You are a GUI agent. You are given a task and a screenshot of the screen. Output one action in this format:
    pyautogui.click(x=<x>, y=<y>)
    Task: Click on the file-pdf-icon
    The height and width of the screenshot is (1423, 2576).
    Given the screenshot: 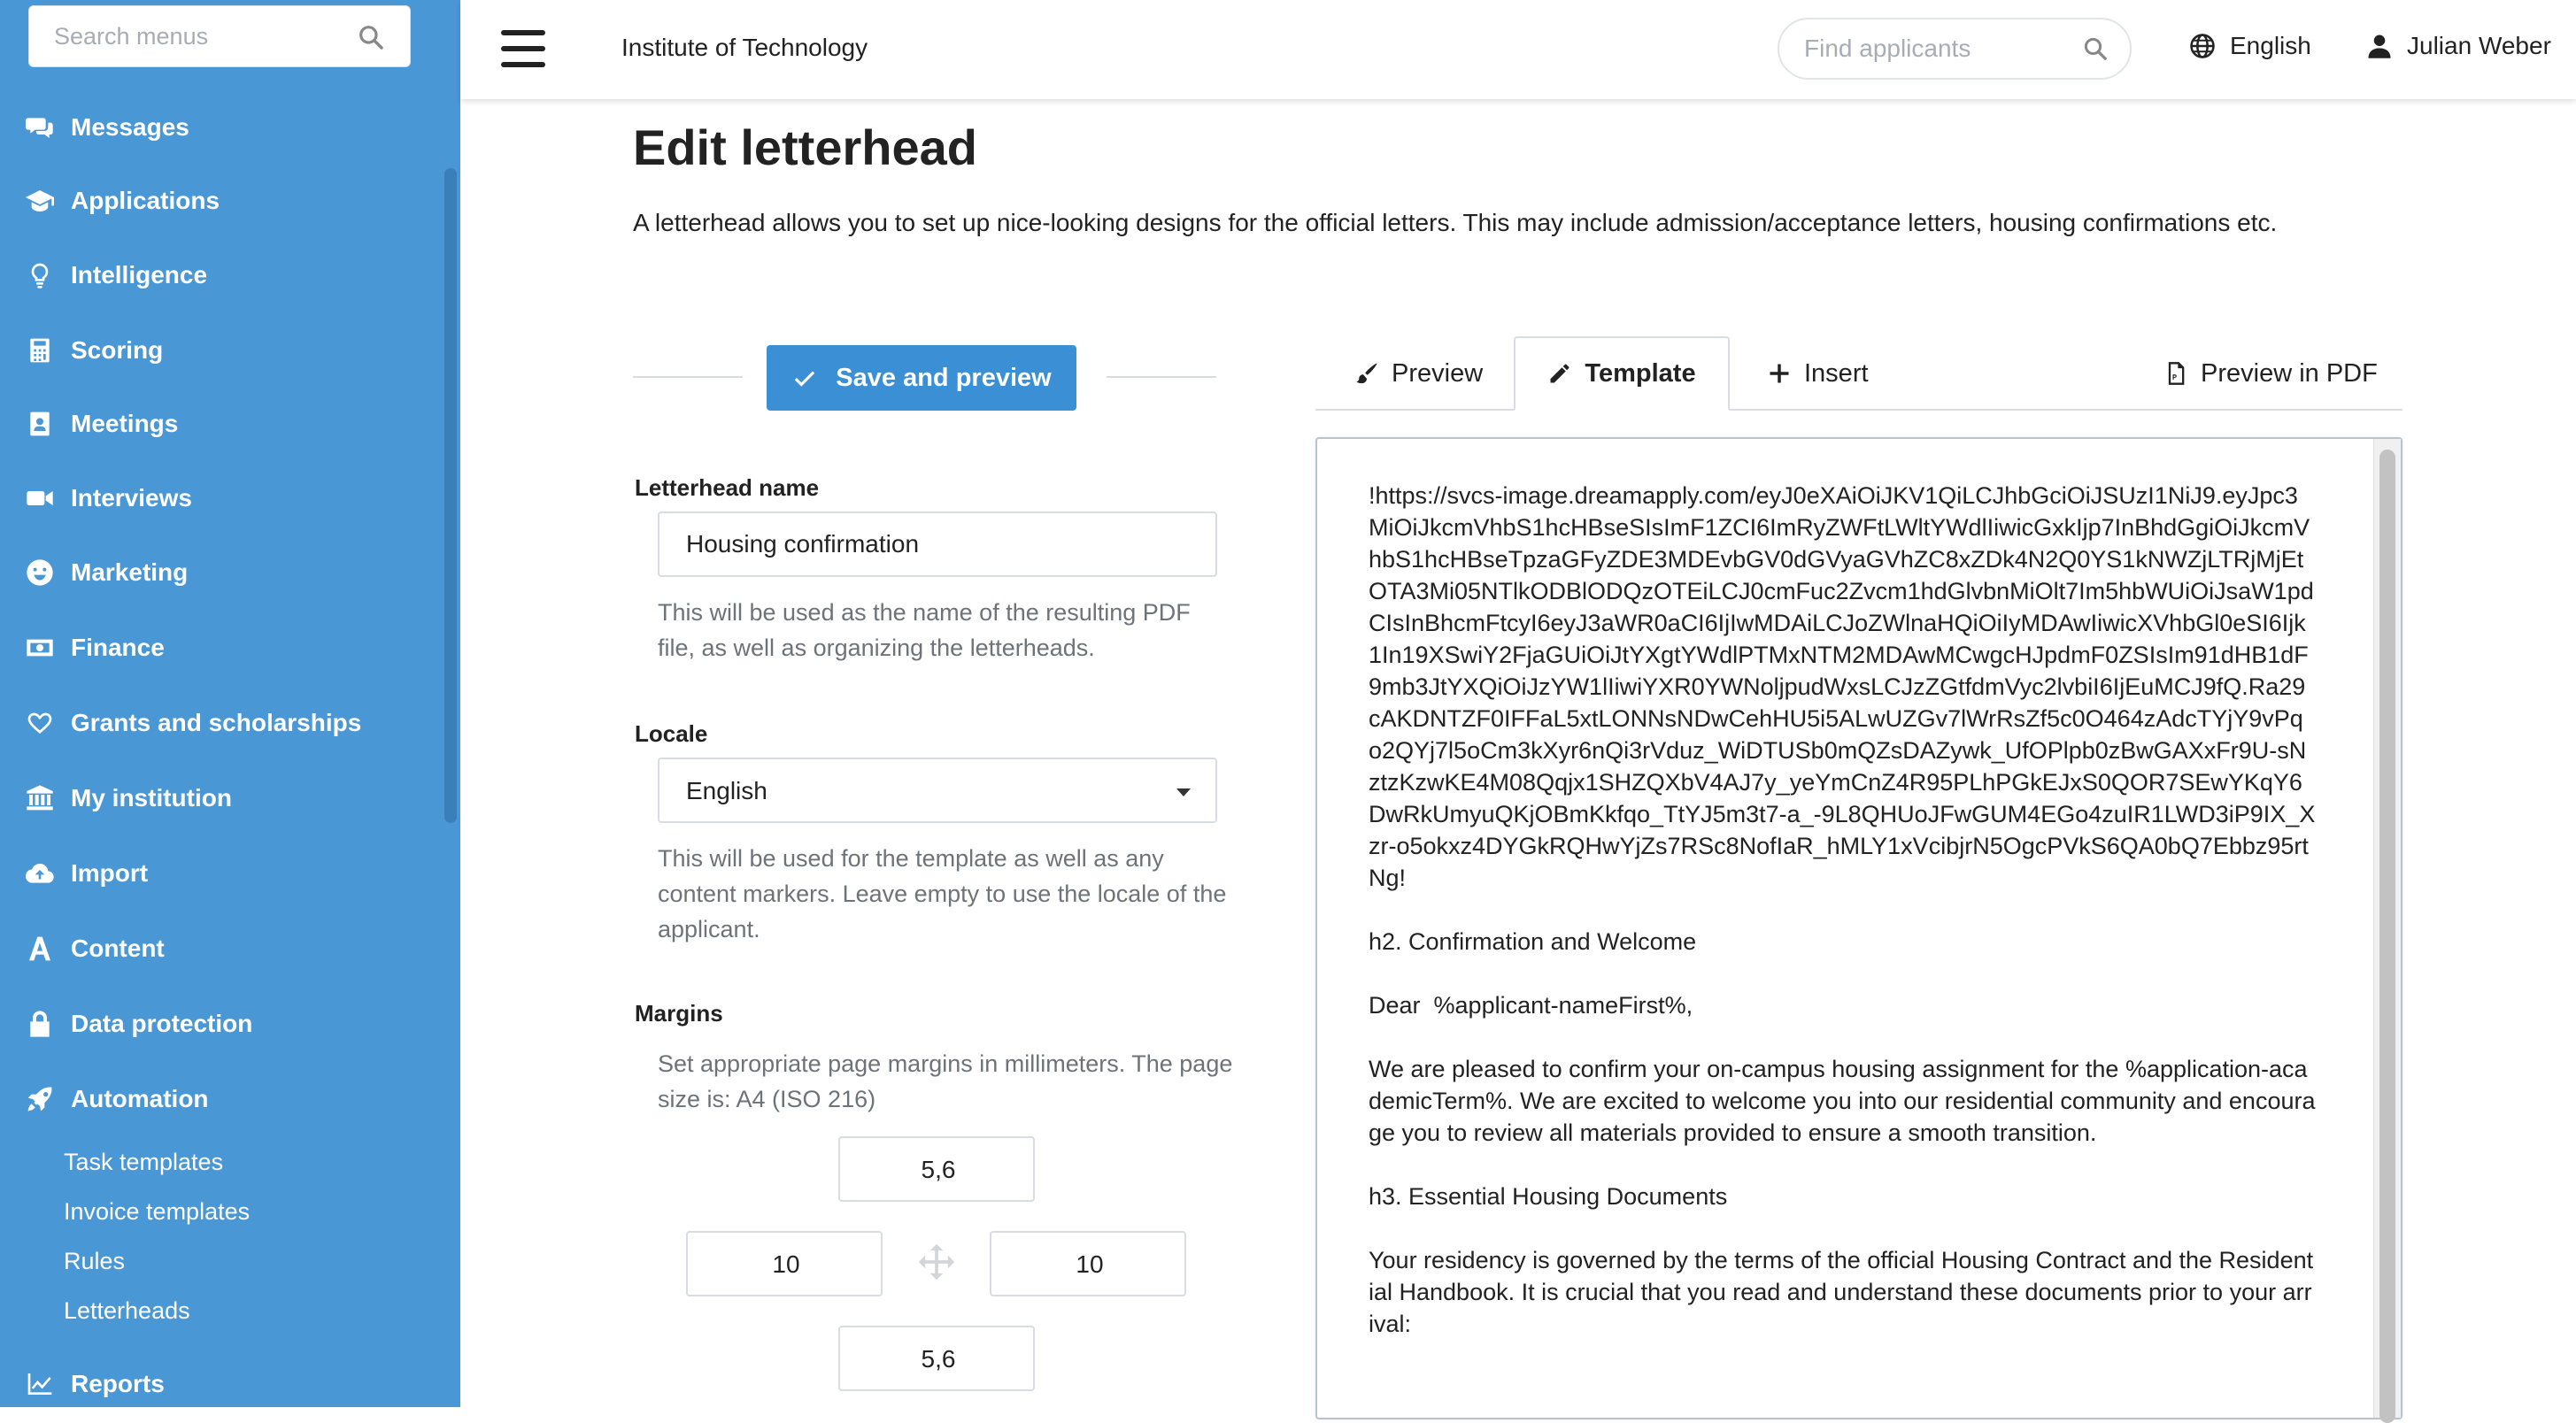 What is the action you would take?
    pyautogui.click(x=2176, y=373)
    